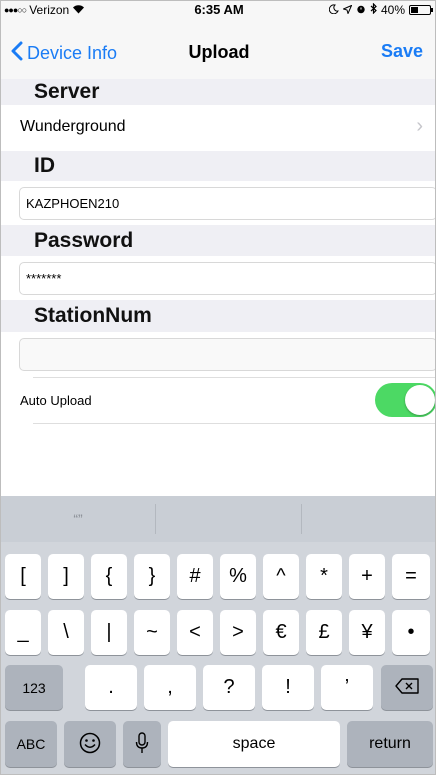  I want to click on auto-upload-row: Auto Upload, so click(218, 400).